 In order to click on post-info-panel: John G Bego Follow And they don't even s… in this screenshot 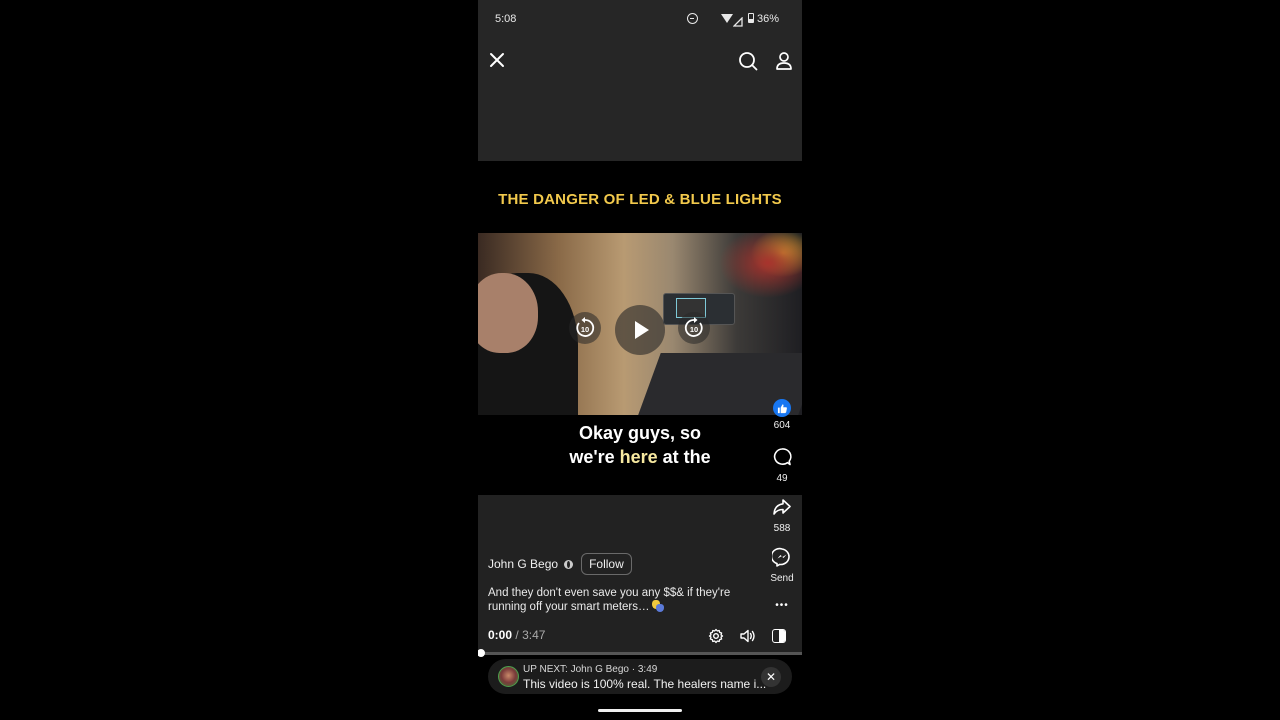, I will do `click(640, 575)`.